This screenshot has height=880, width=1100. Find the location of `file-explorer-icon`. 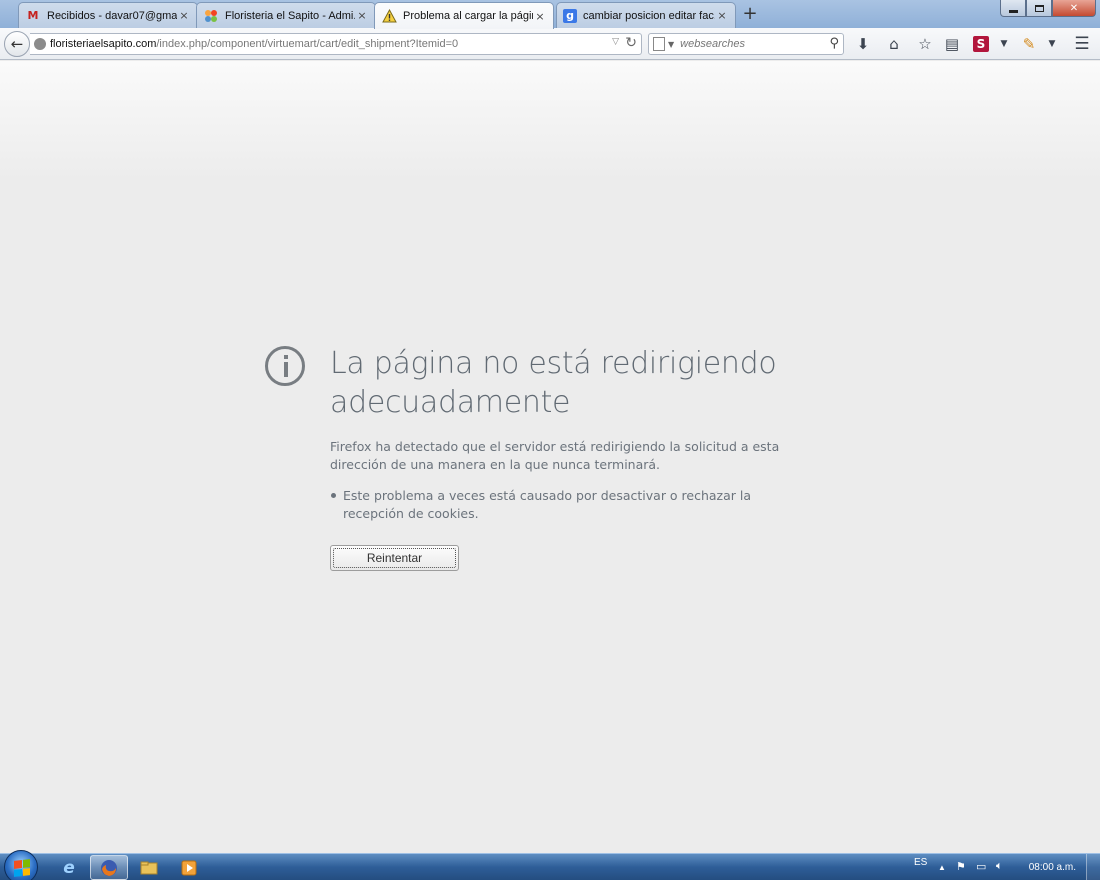

file-explorer-icon is located at coordinates (149, 867).